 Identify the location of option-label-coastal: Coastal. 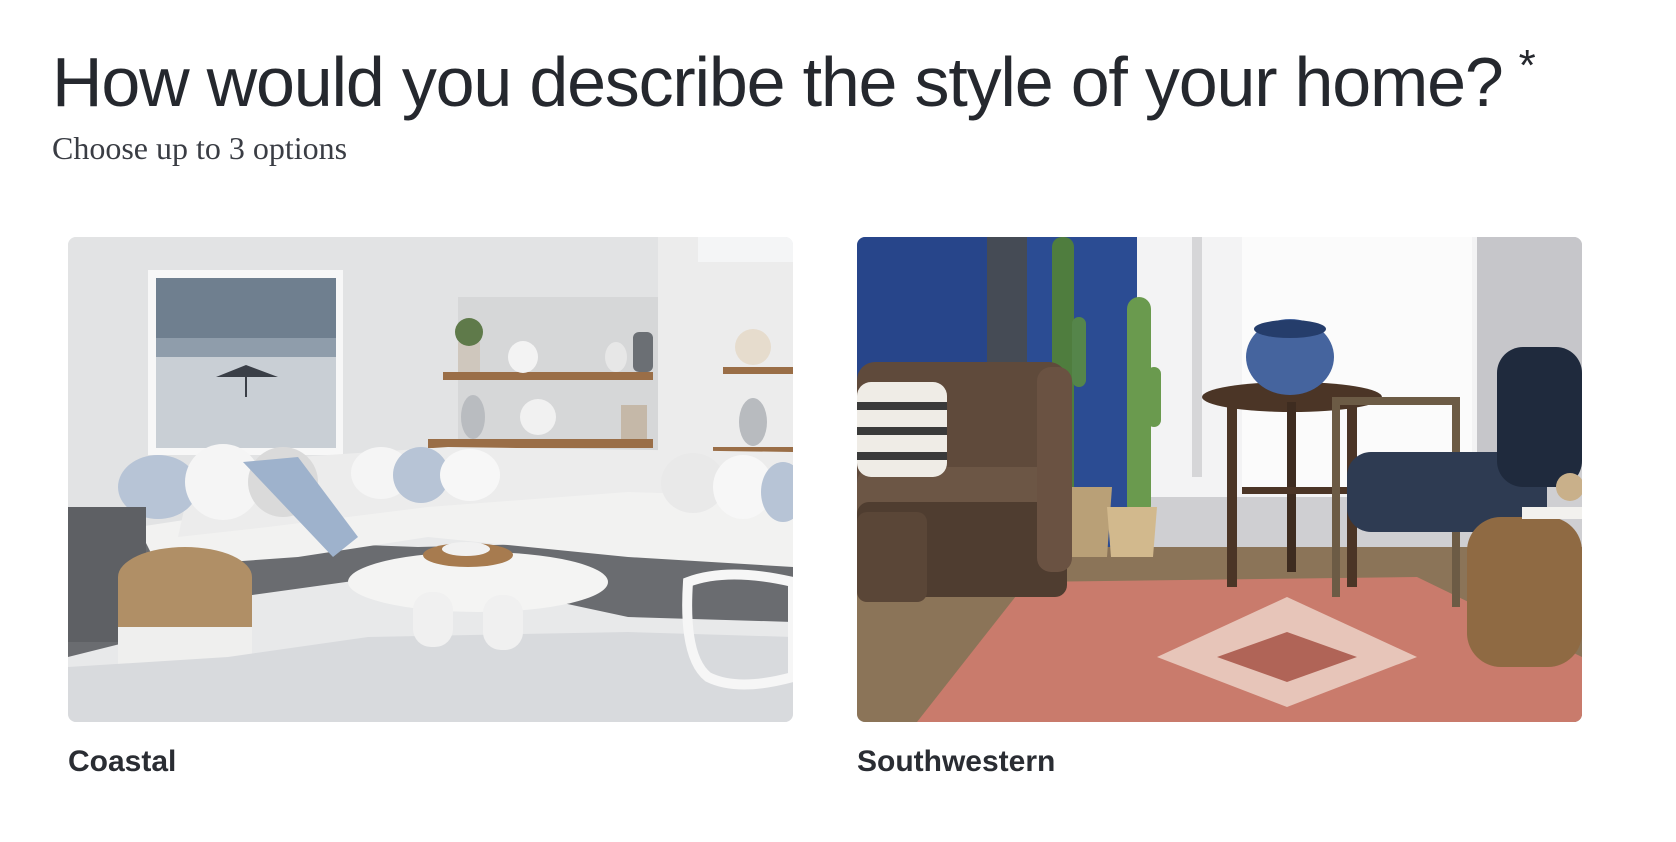
(122, 761).